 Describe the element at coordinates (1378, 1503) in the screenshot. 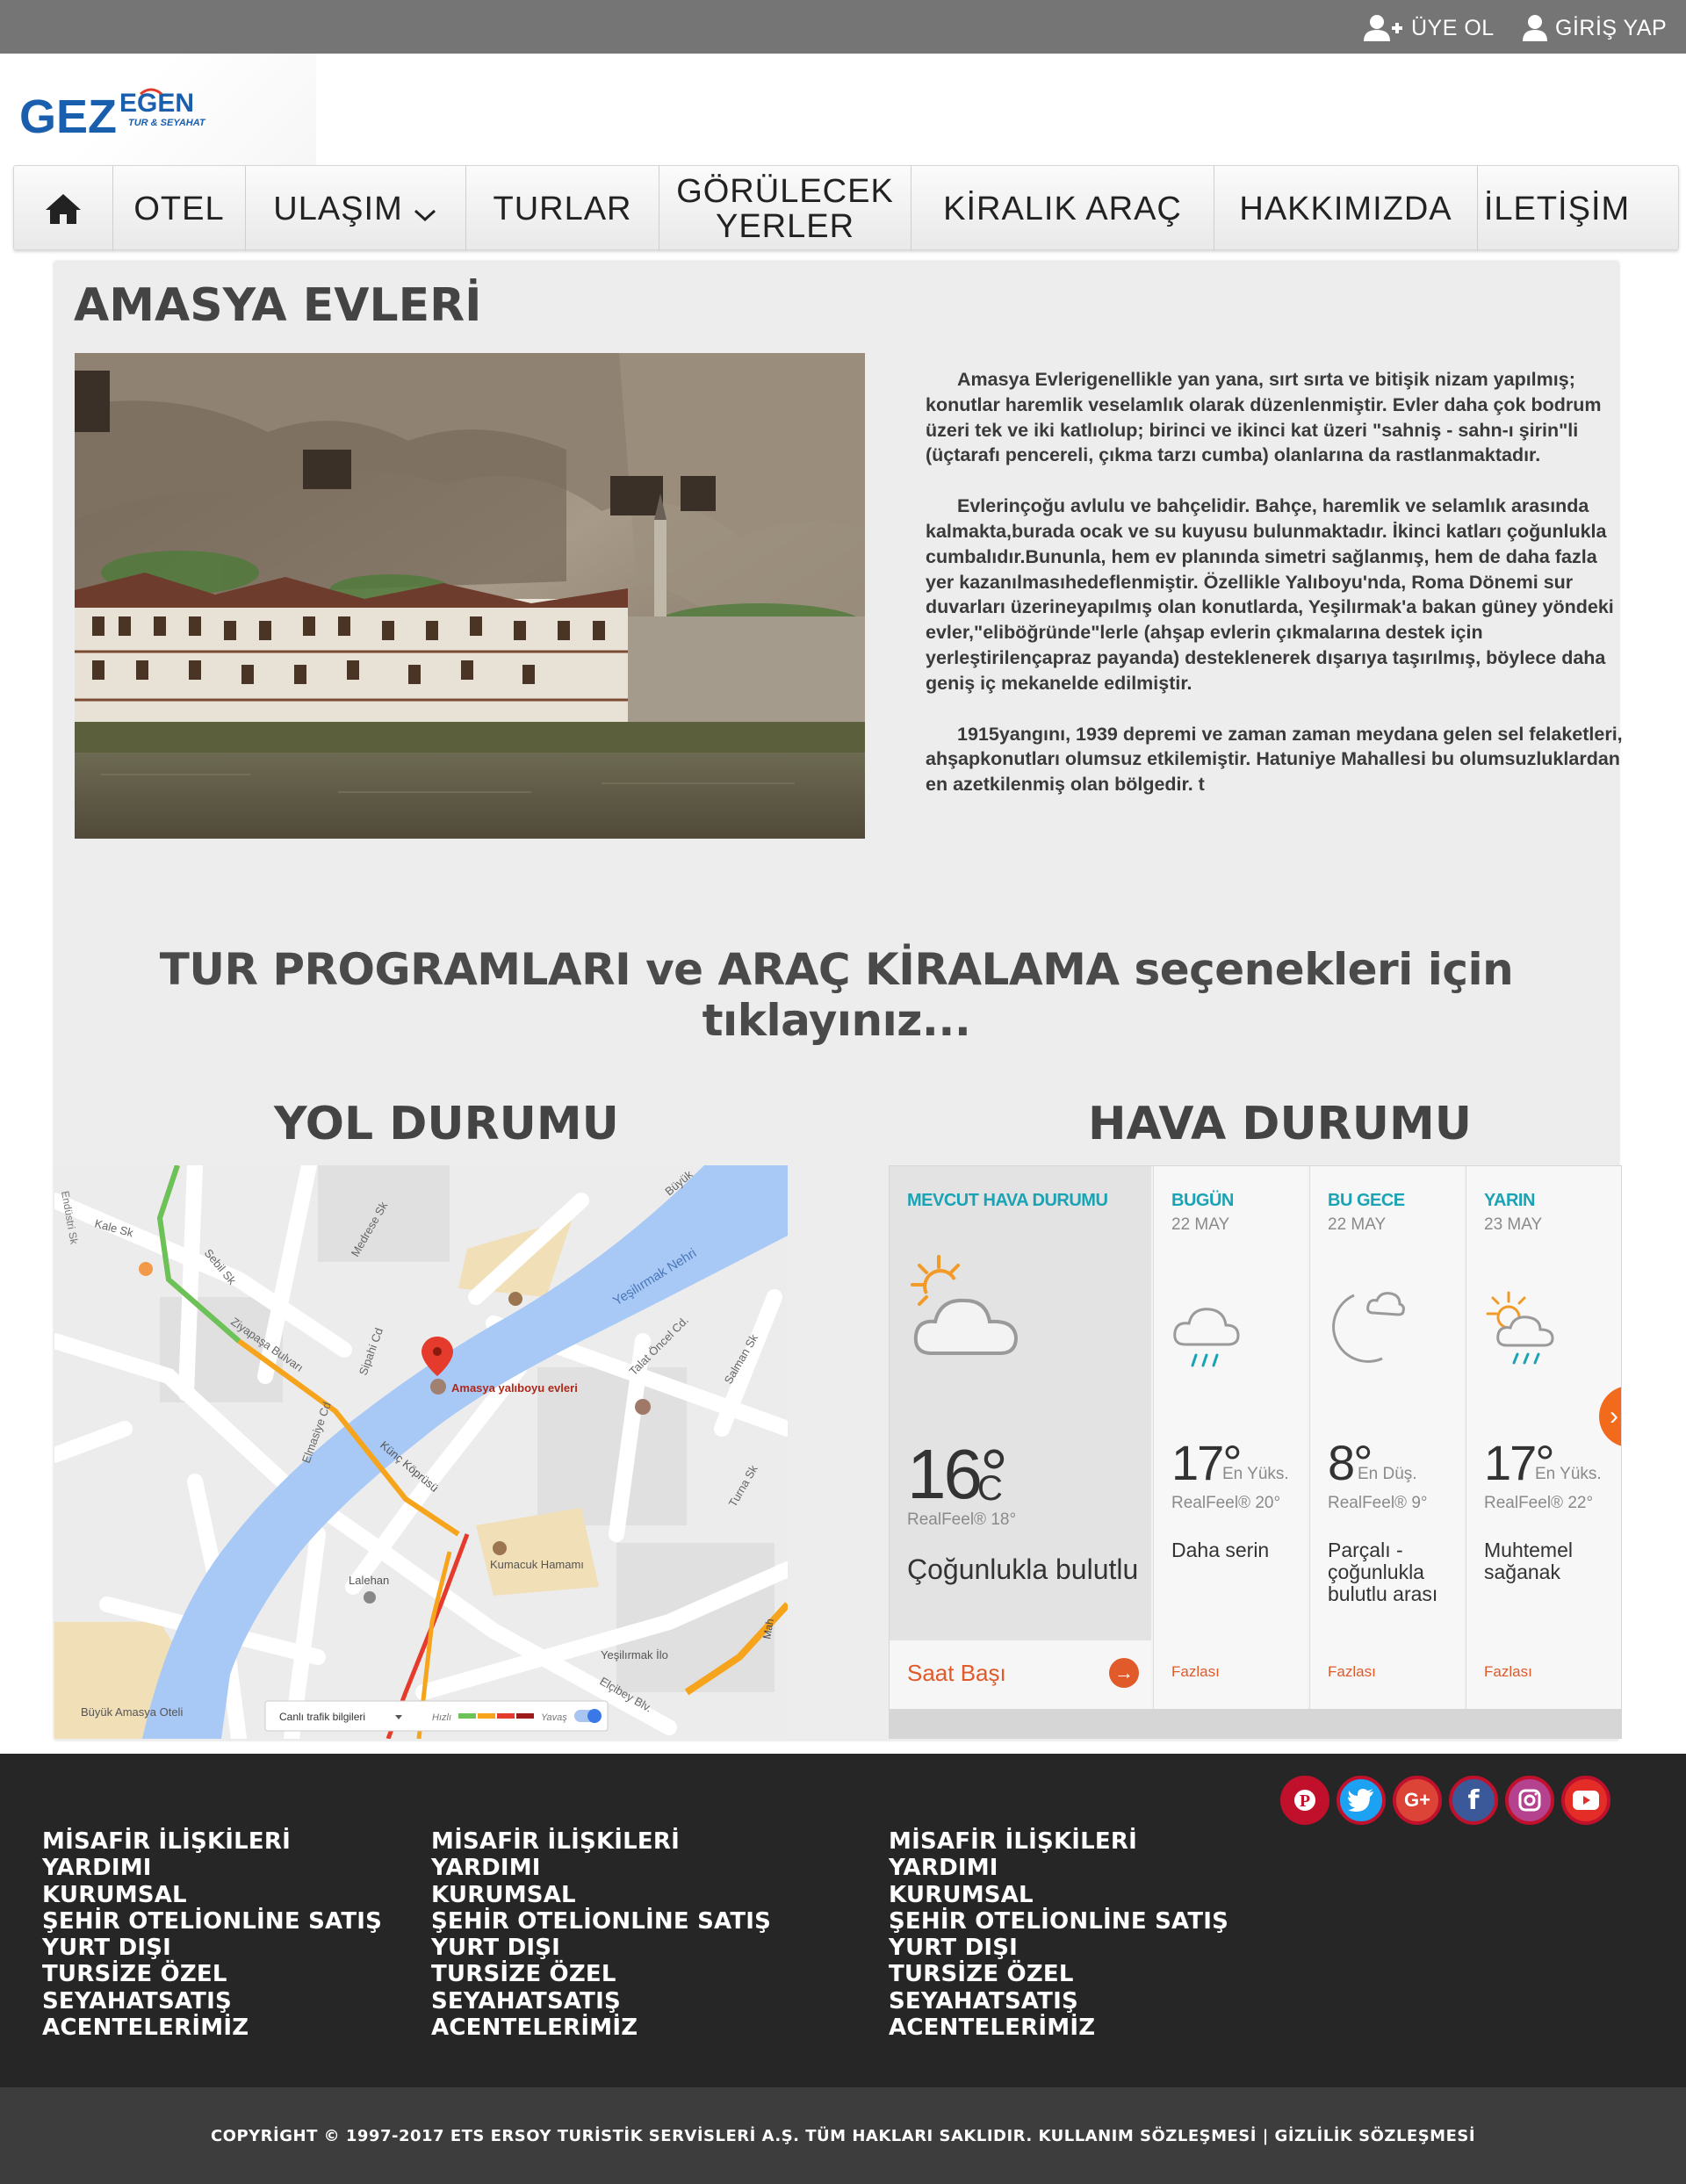

I see `weather-day-realfeel: RealFeel® 9°` at that location.